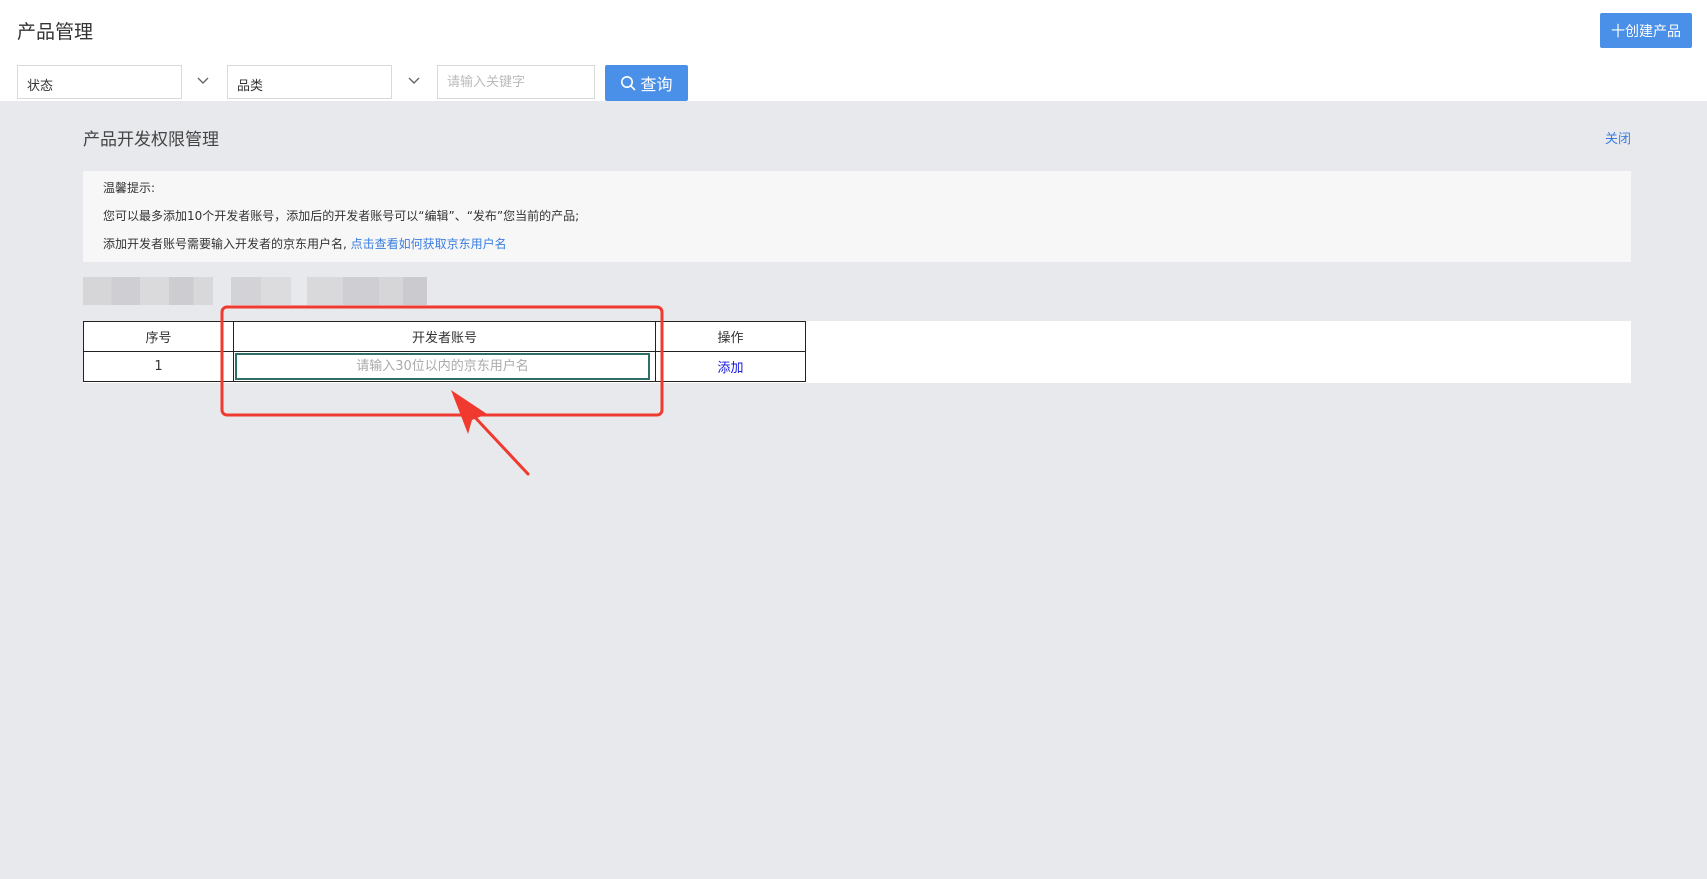  Describe the element at coordinates (129, 188) in the screenshot. I see `tip-heading: 温馨提示:` at that location.